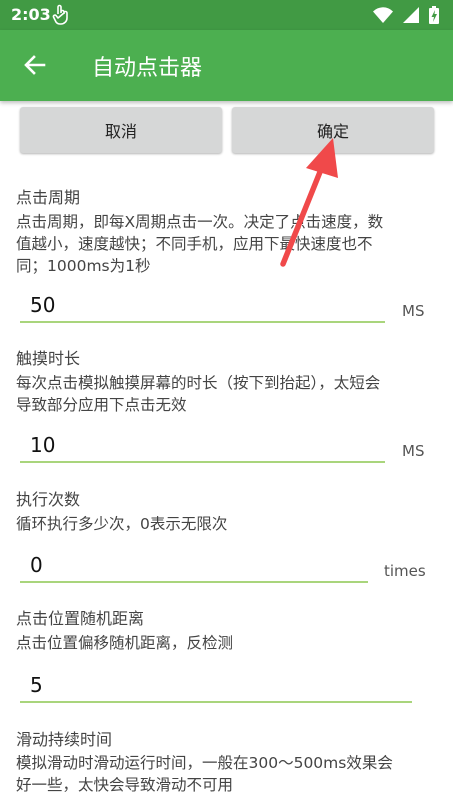  I want to click on random-offset-desc: 点击位置偏移随机距离，反检测, so click(125, 643).